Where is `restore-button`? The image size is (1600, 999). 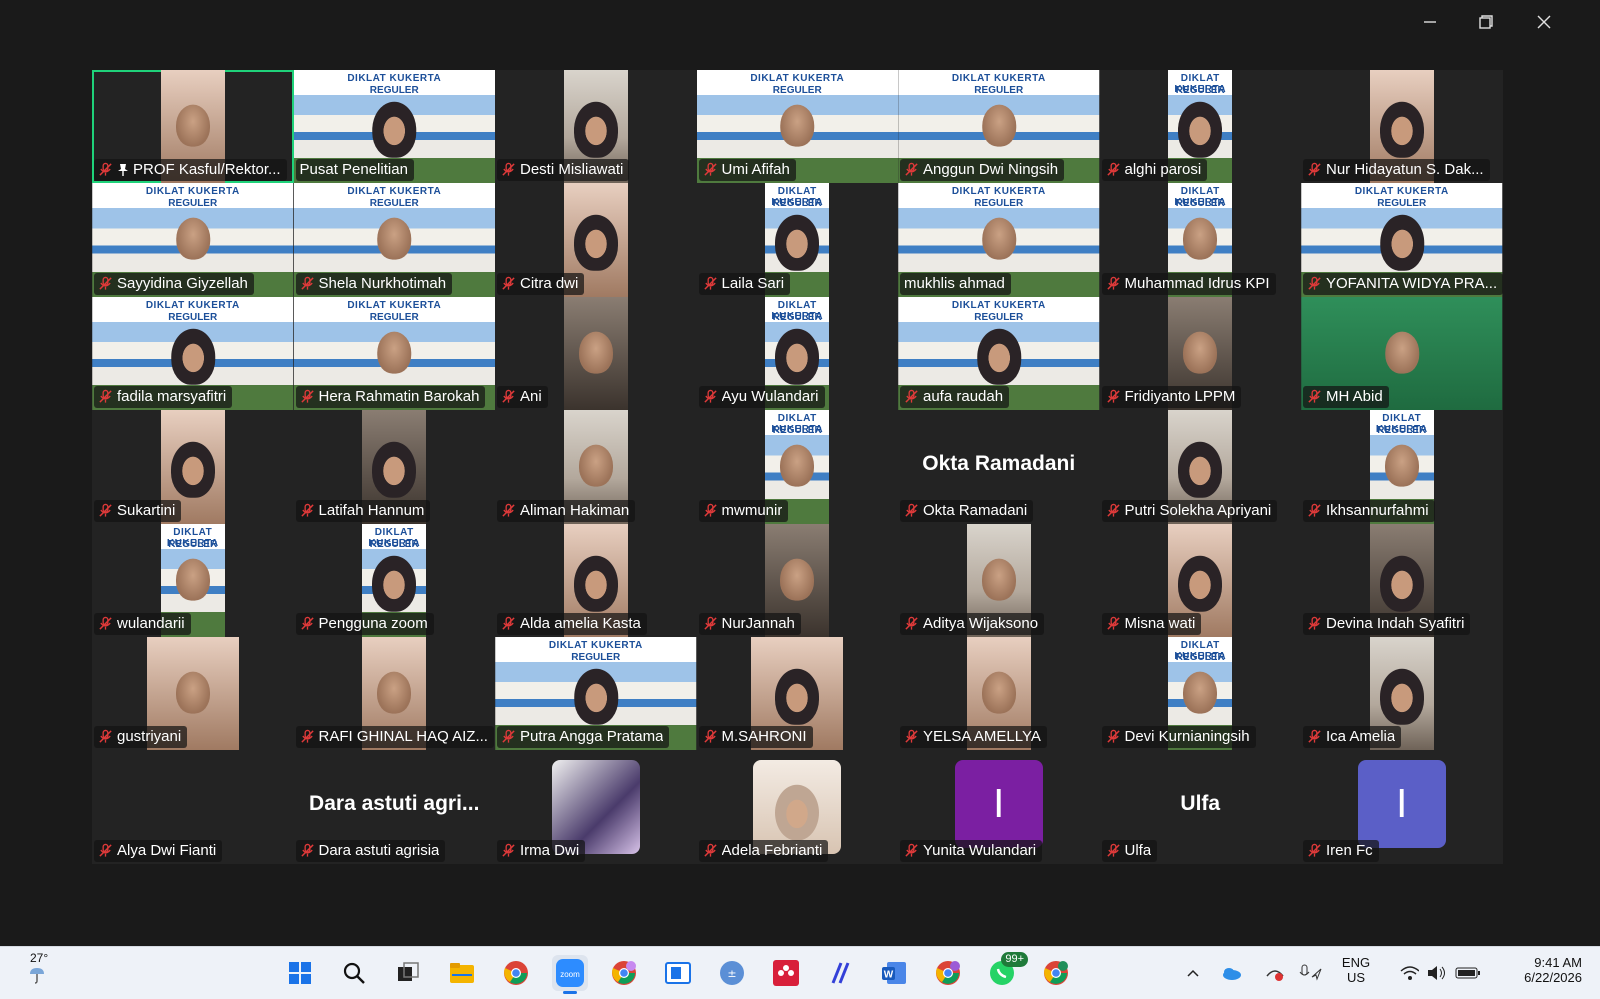 restore-button is located at coordinates (1486, 22).